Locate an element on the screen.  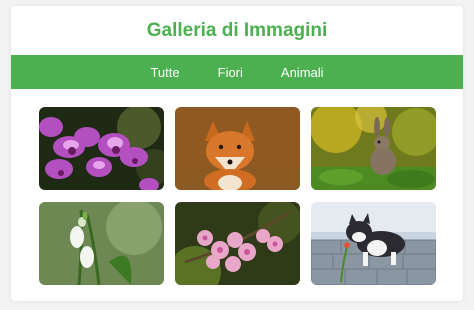
gallery-image-snowdrop is located at coordinates (101, 243).